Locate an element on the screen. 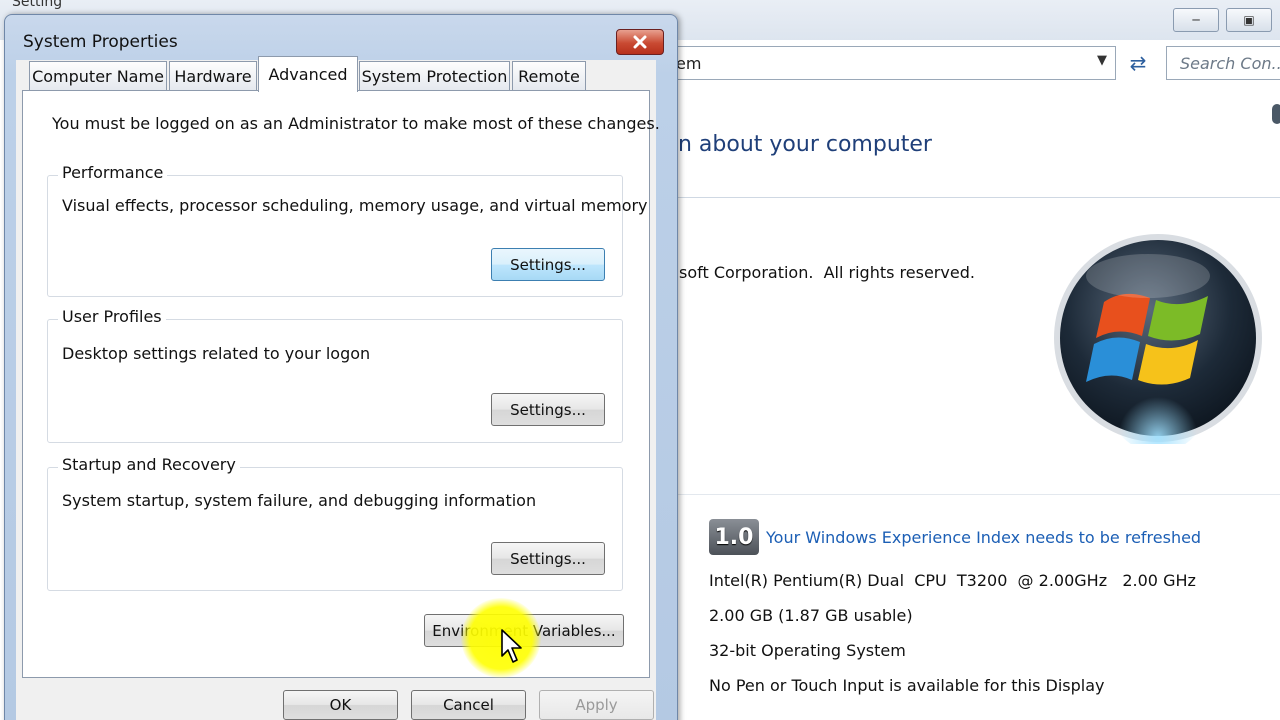  copyright-text: soft Corporation. All rights reserved. is located at coordinates (827, 272).